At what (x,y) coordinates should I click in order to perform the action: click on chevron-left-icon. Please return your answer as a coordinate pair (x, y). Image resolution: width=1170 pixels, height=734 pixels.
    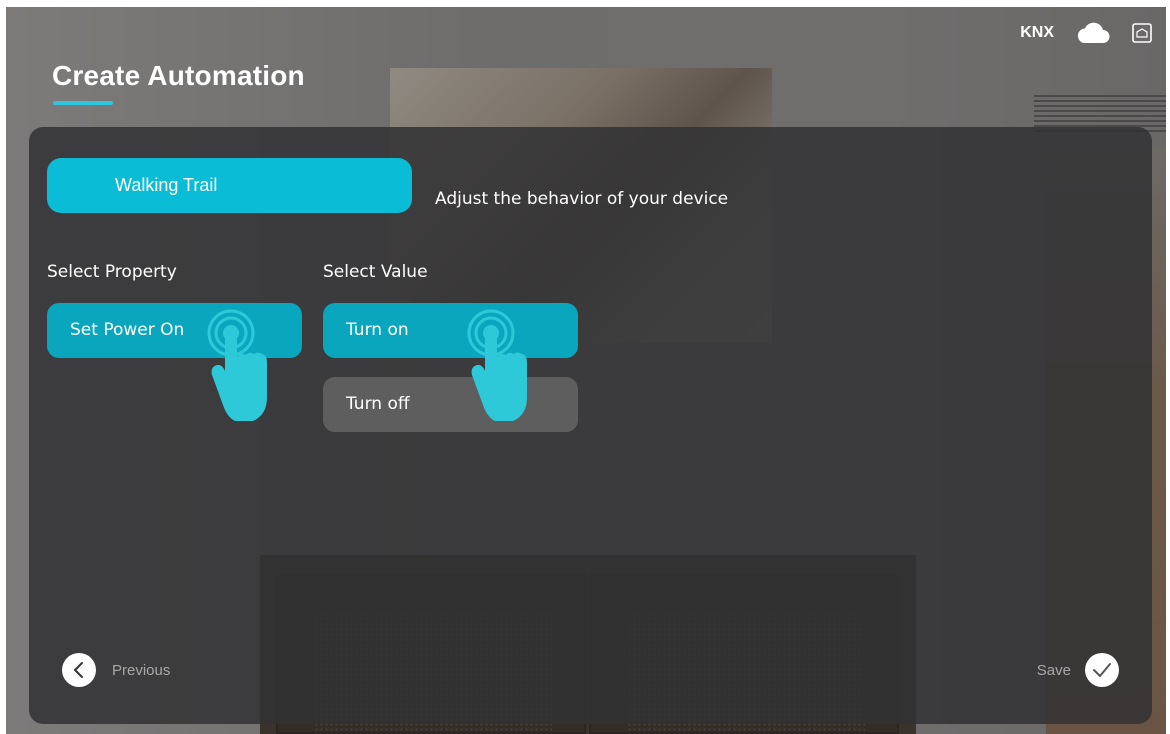
    Looking at the image, I should click on (79, 670).